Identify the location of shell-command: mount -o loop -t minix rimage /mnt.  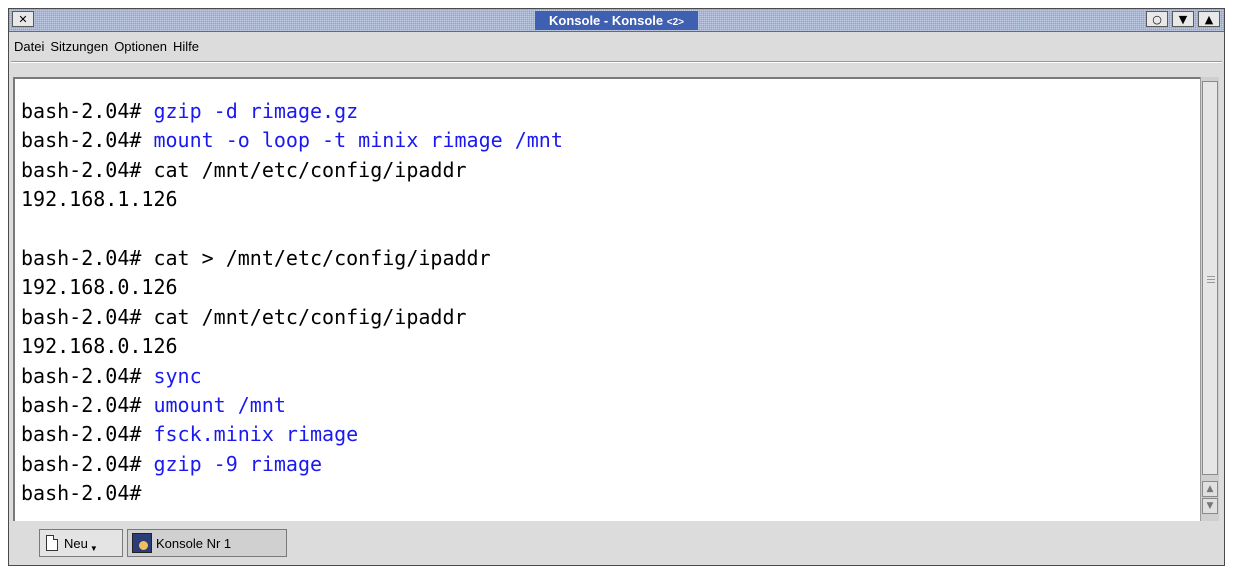
(352, 140).